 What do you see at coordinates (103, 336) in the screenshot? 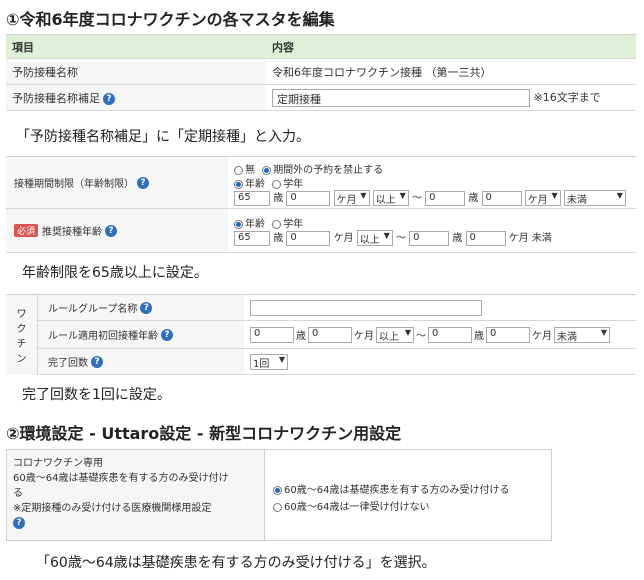
I see `rule-age-label: ルール適用初回接種年齢` at bounding box center [103, 336].